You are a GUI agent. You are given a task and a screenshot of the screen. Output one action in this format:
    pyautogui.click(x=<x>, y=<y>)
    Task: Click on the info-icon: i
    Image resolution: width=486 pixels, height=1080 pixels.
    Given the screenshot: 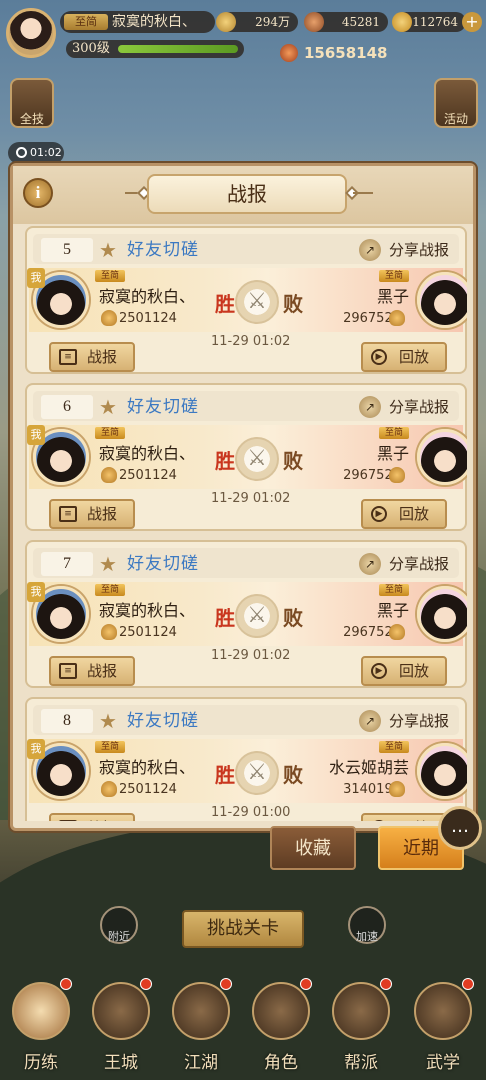 What is the action you would take?
    pyautogui.click(x=38, y=193)
    